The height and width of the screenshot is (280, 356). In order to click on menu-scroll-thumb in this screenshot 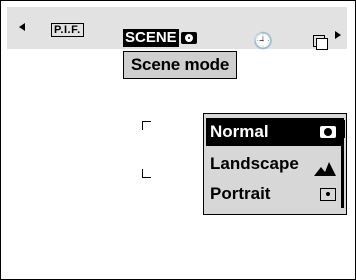, I will do `click(342, 129)`.